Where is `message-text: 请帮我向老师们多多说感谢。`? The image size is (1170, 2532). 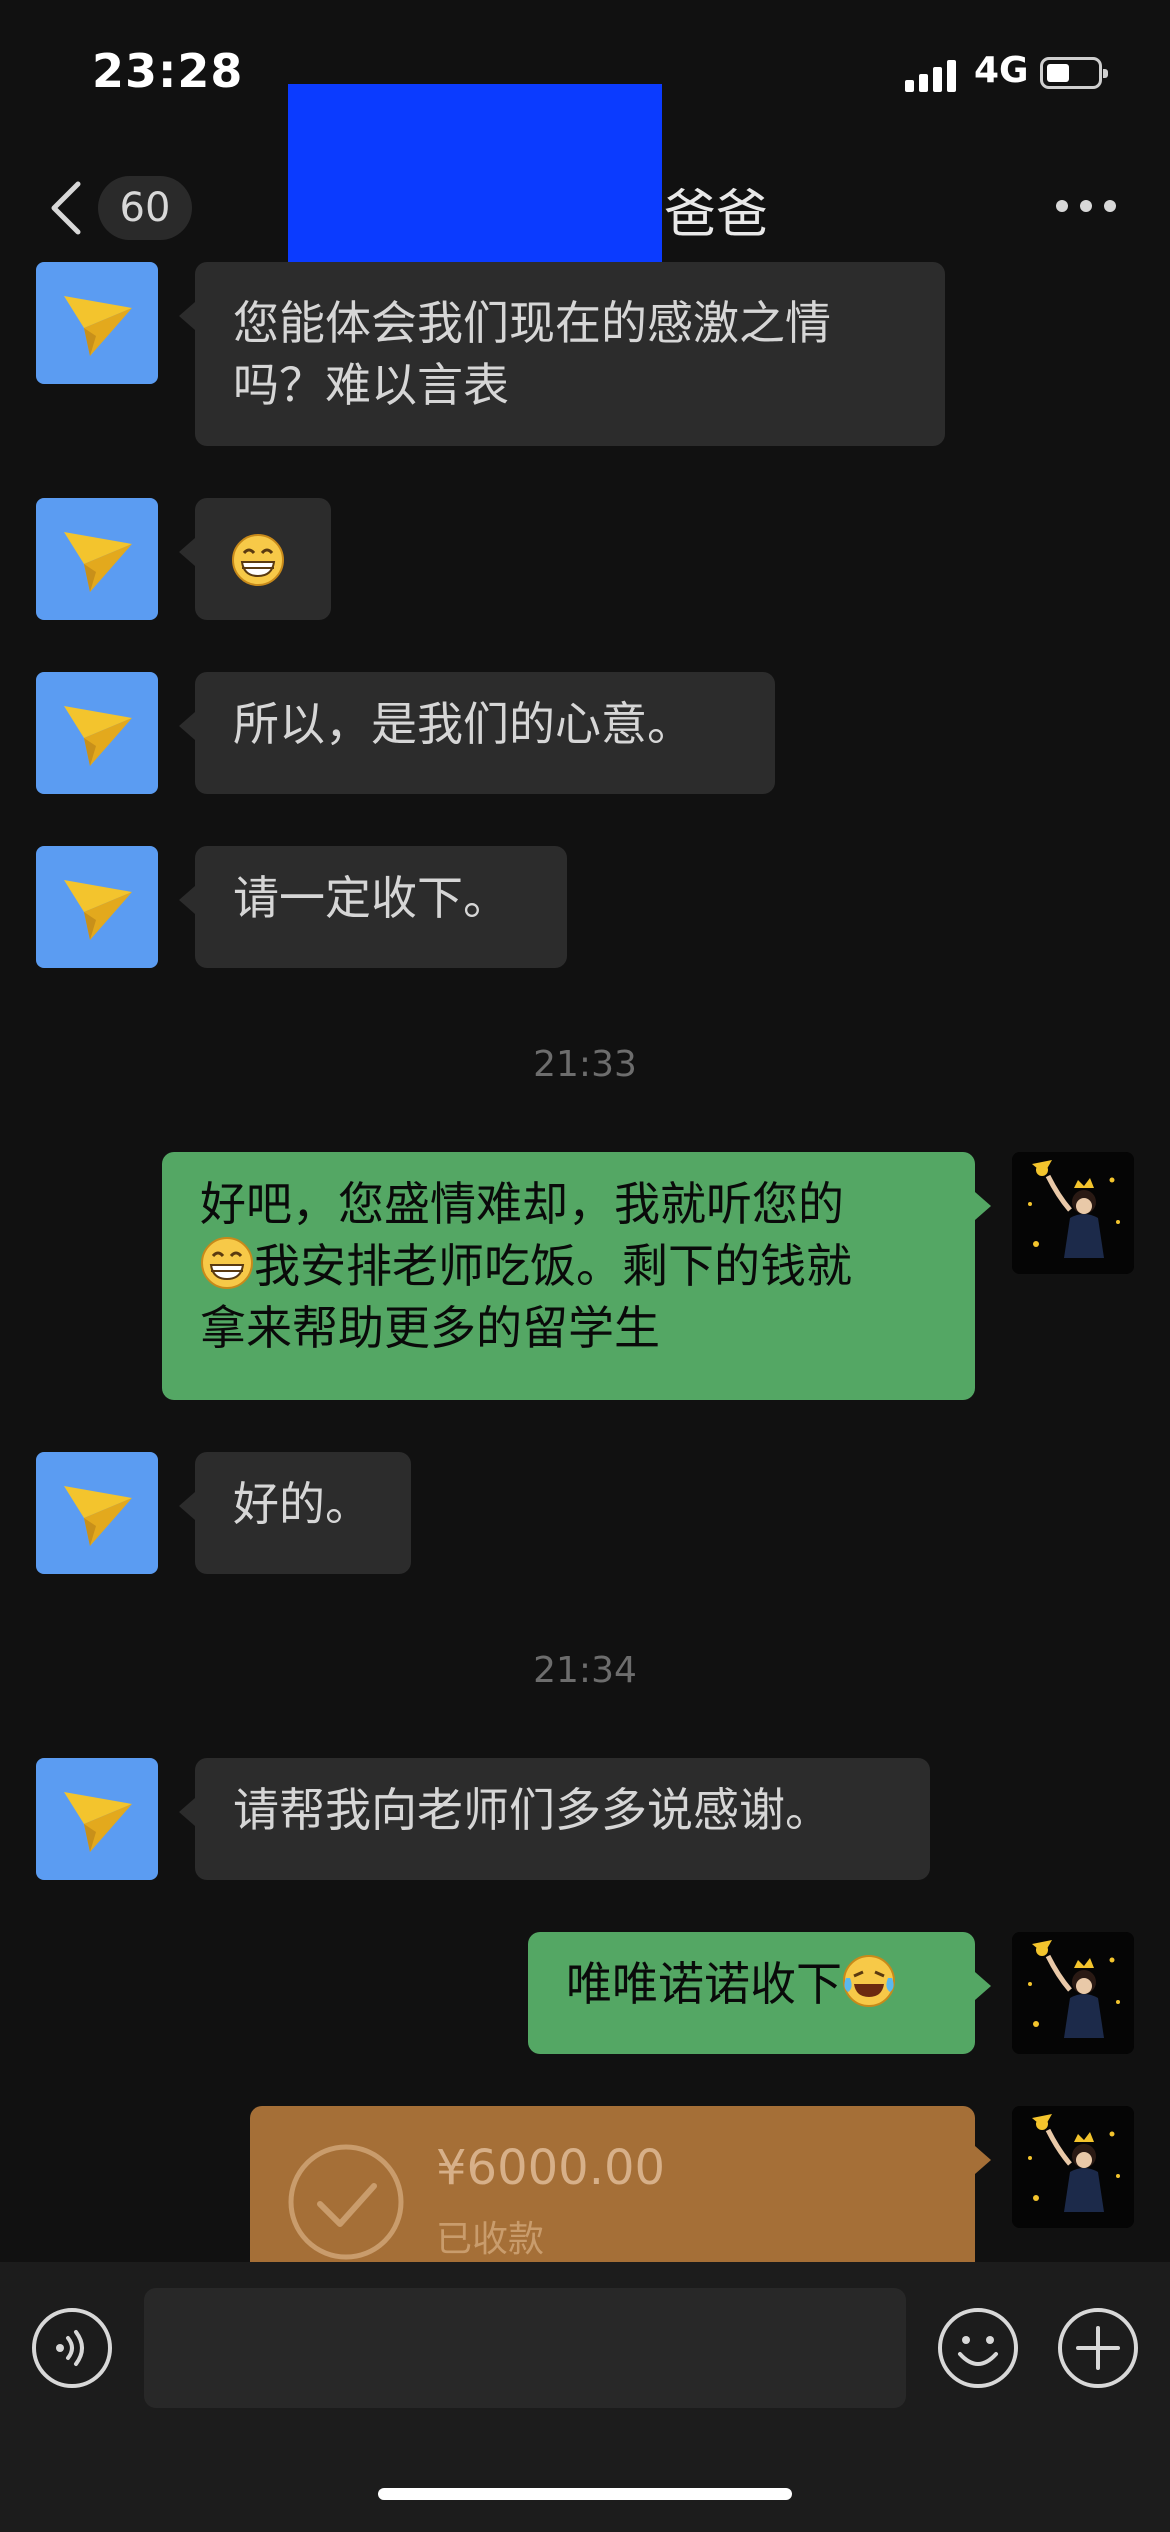 message-text: 请帮我向老师们多多说感谢。 is located at coordinates (532, 1810).